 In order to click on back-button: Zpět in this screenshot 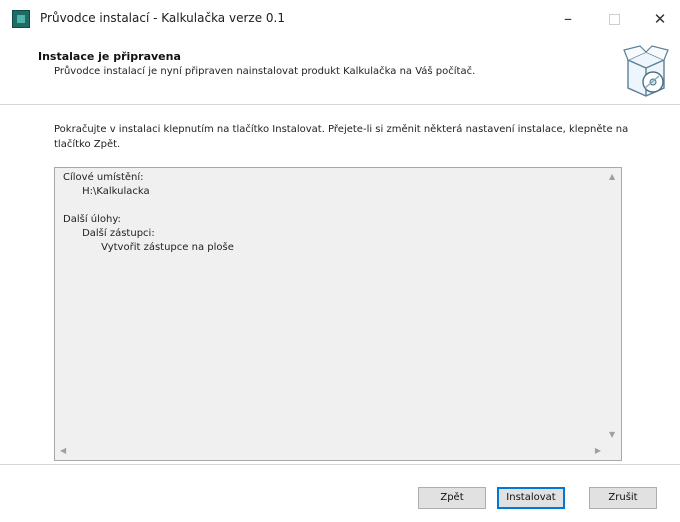, I will do `click(452, 498)`.